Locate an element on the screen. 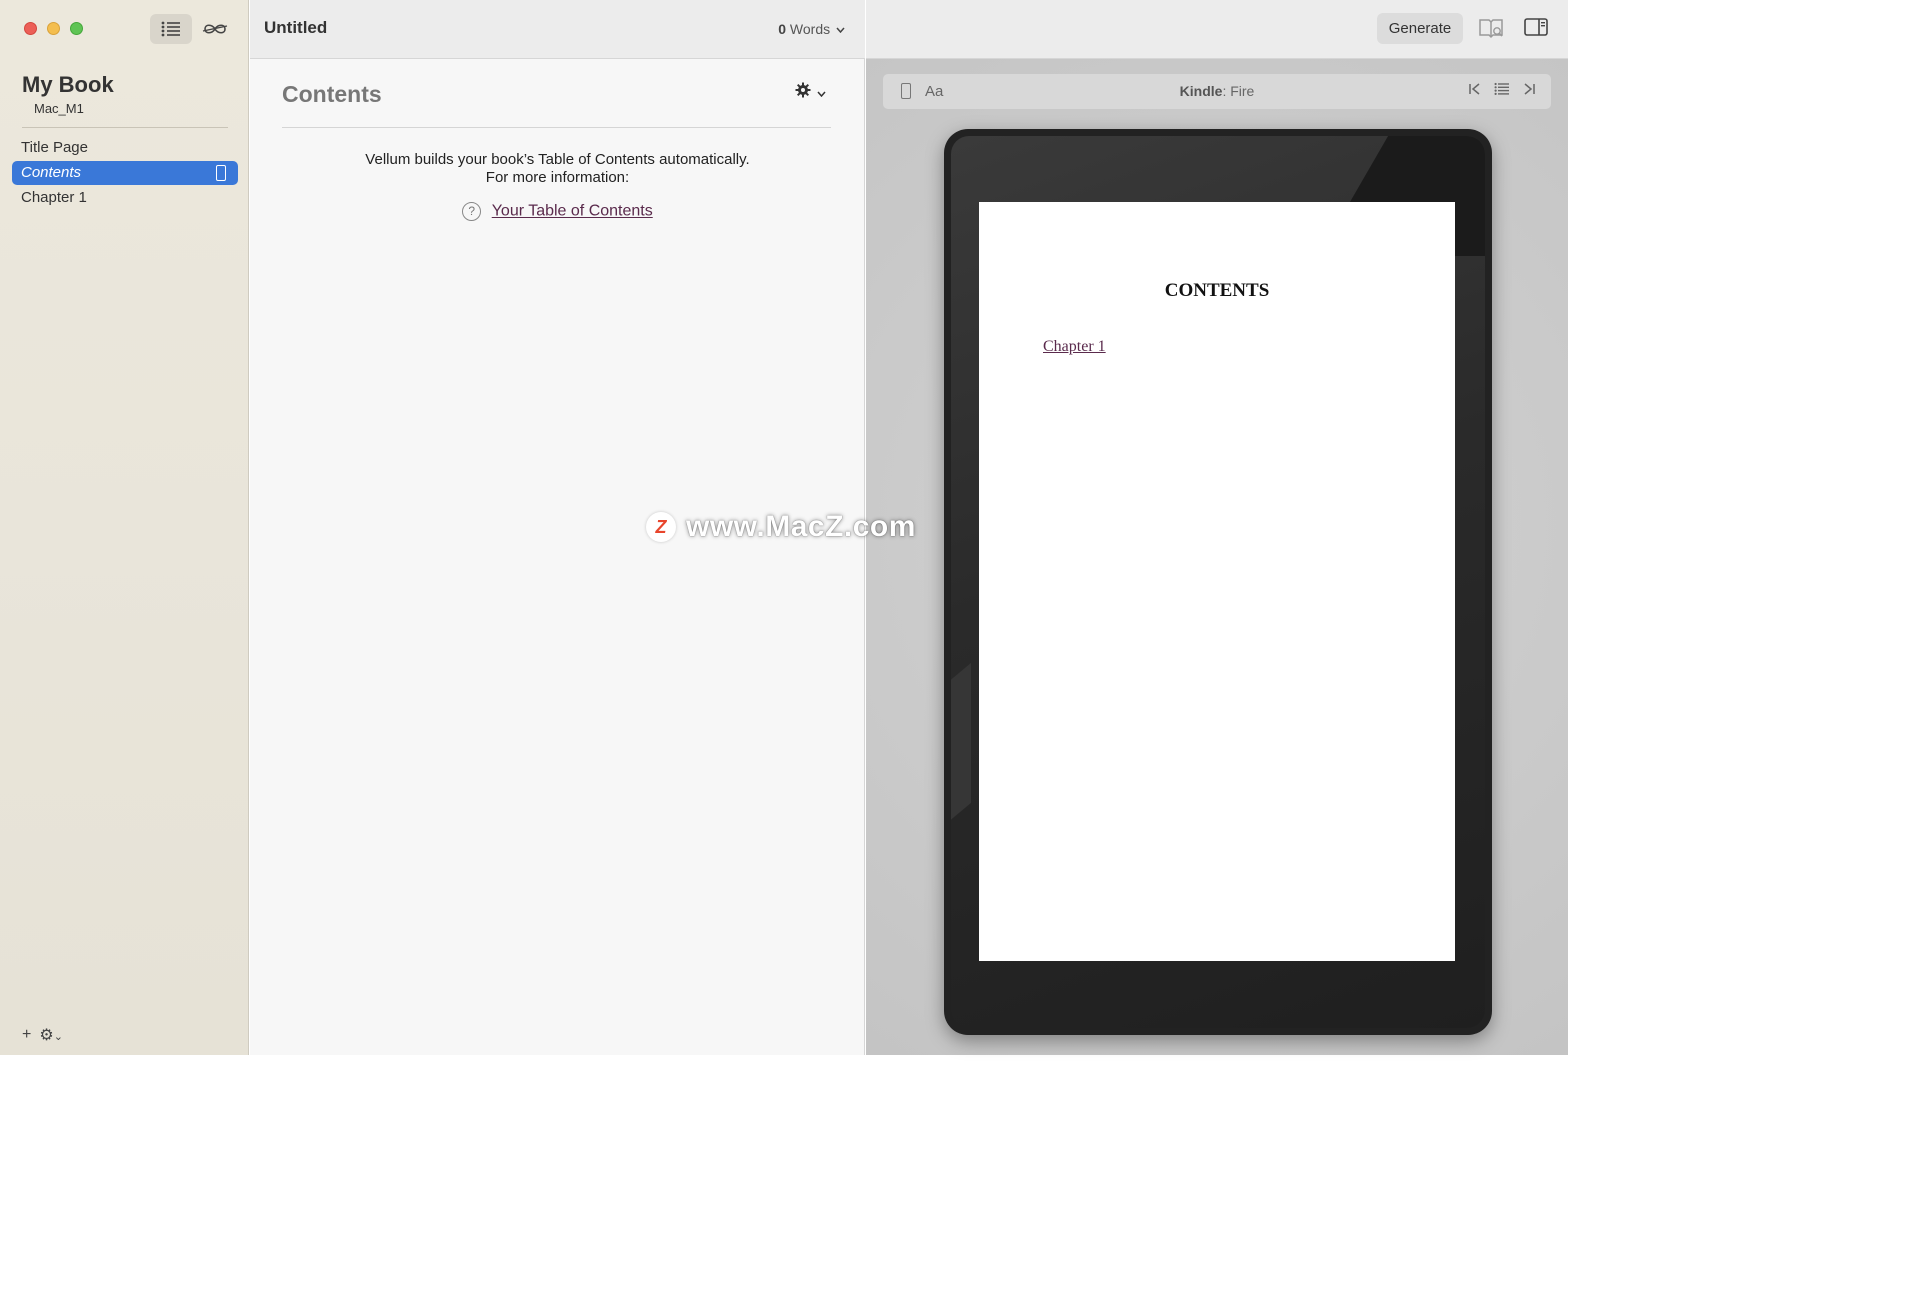 The height and width of the screenshot is (1292, 1920). info-line-2: For more information: is located at coordinates (557, 177).